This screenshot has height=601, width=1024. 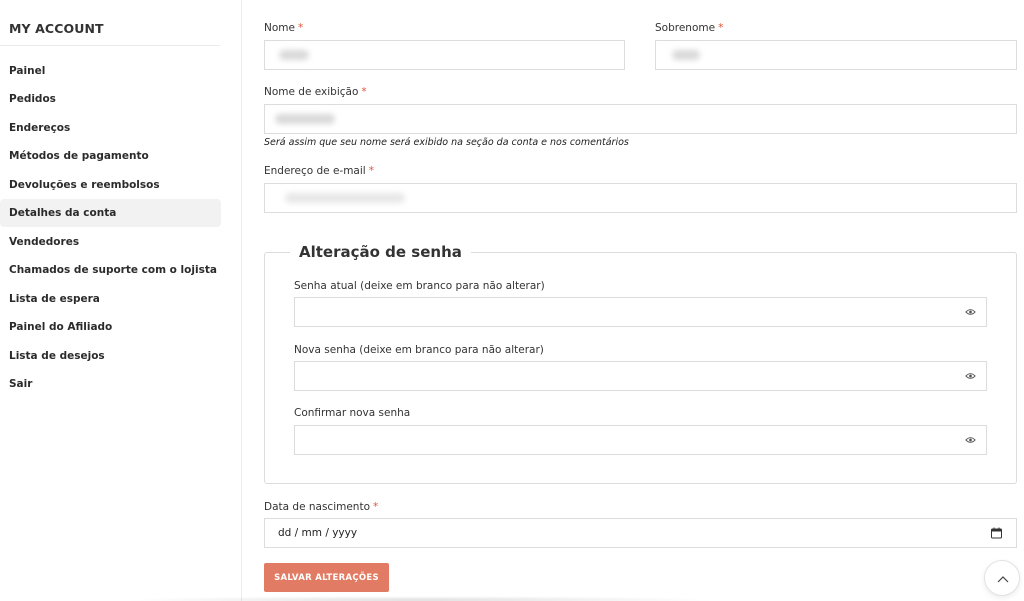 I want to click on sidebar-item-devolucoes: Devoluções e reembolsos, so click(x=110, y=185).